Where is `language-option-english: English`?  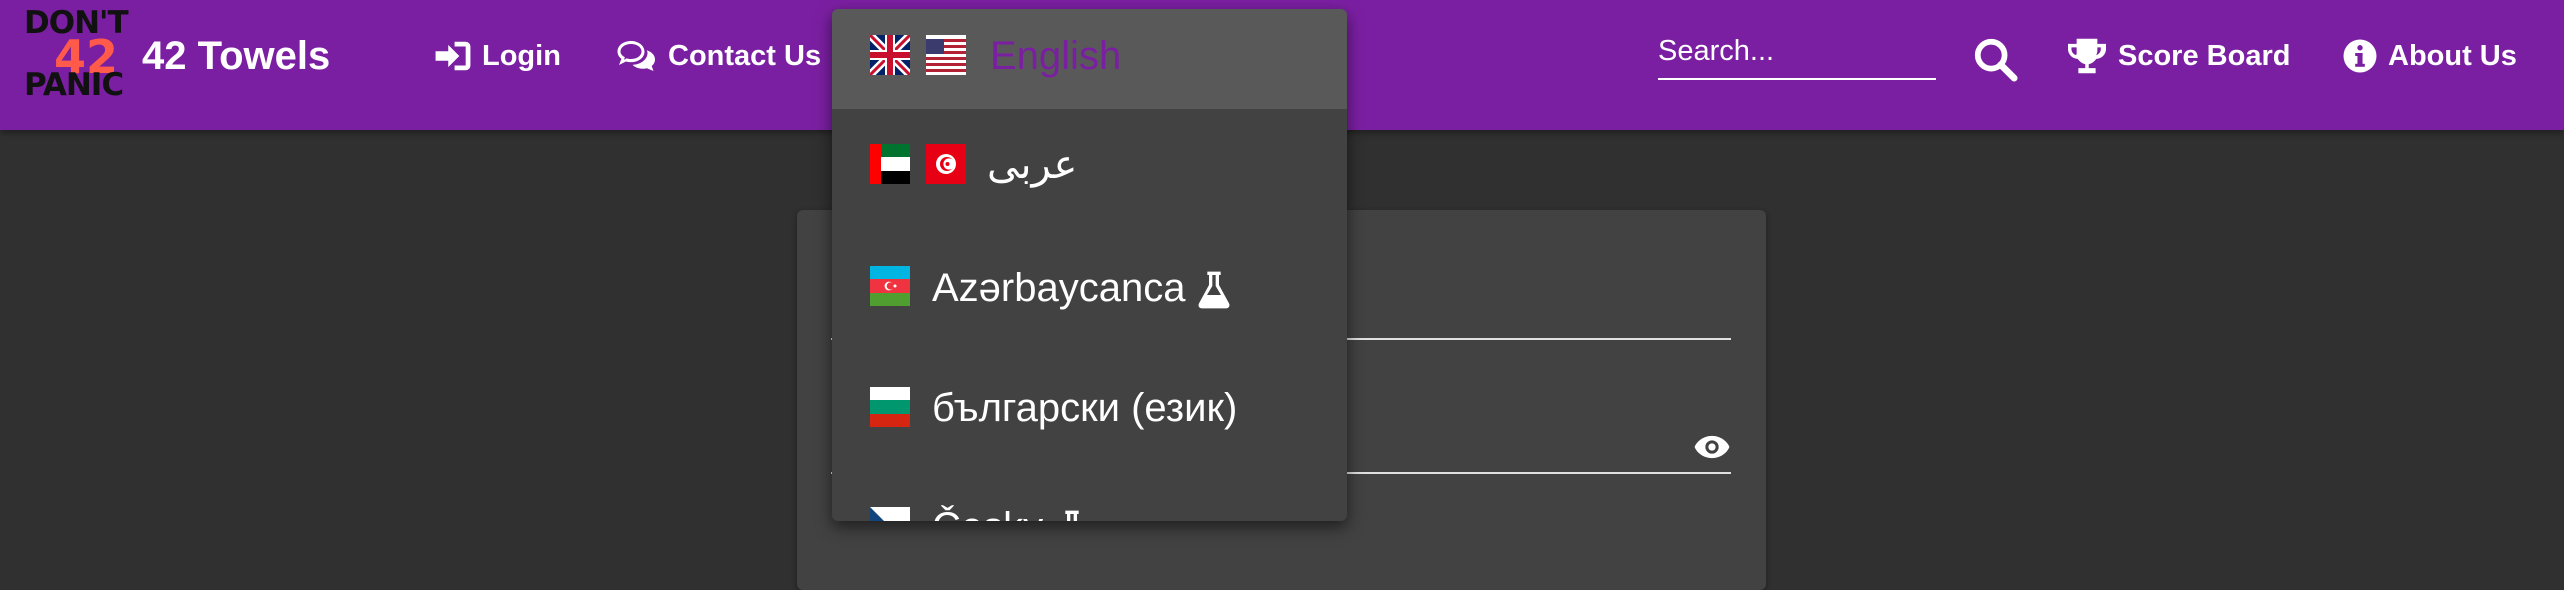 language-option-english: English is located at coordinates (1089, 59).